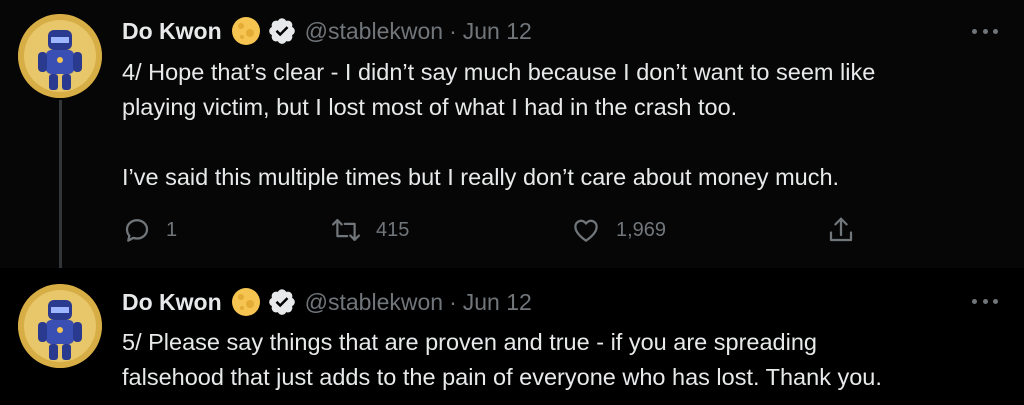 This screenshot has height=405, width=1024. What do you see at coordinates (137, 230) in the screenshot?
I see `reply-icon` at bounding box center [137, 230].